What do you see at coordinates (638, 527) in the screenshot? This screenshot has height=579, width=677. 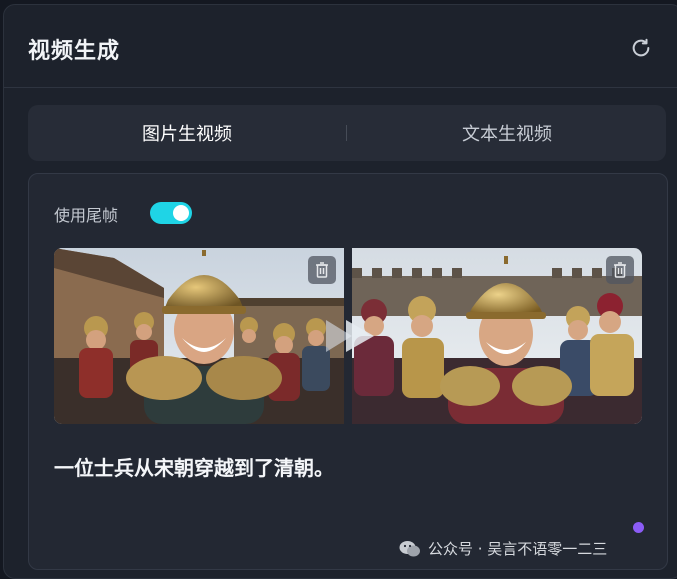 I see `status-dot` at bounding box center [638, 527].